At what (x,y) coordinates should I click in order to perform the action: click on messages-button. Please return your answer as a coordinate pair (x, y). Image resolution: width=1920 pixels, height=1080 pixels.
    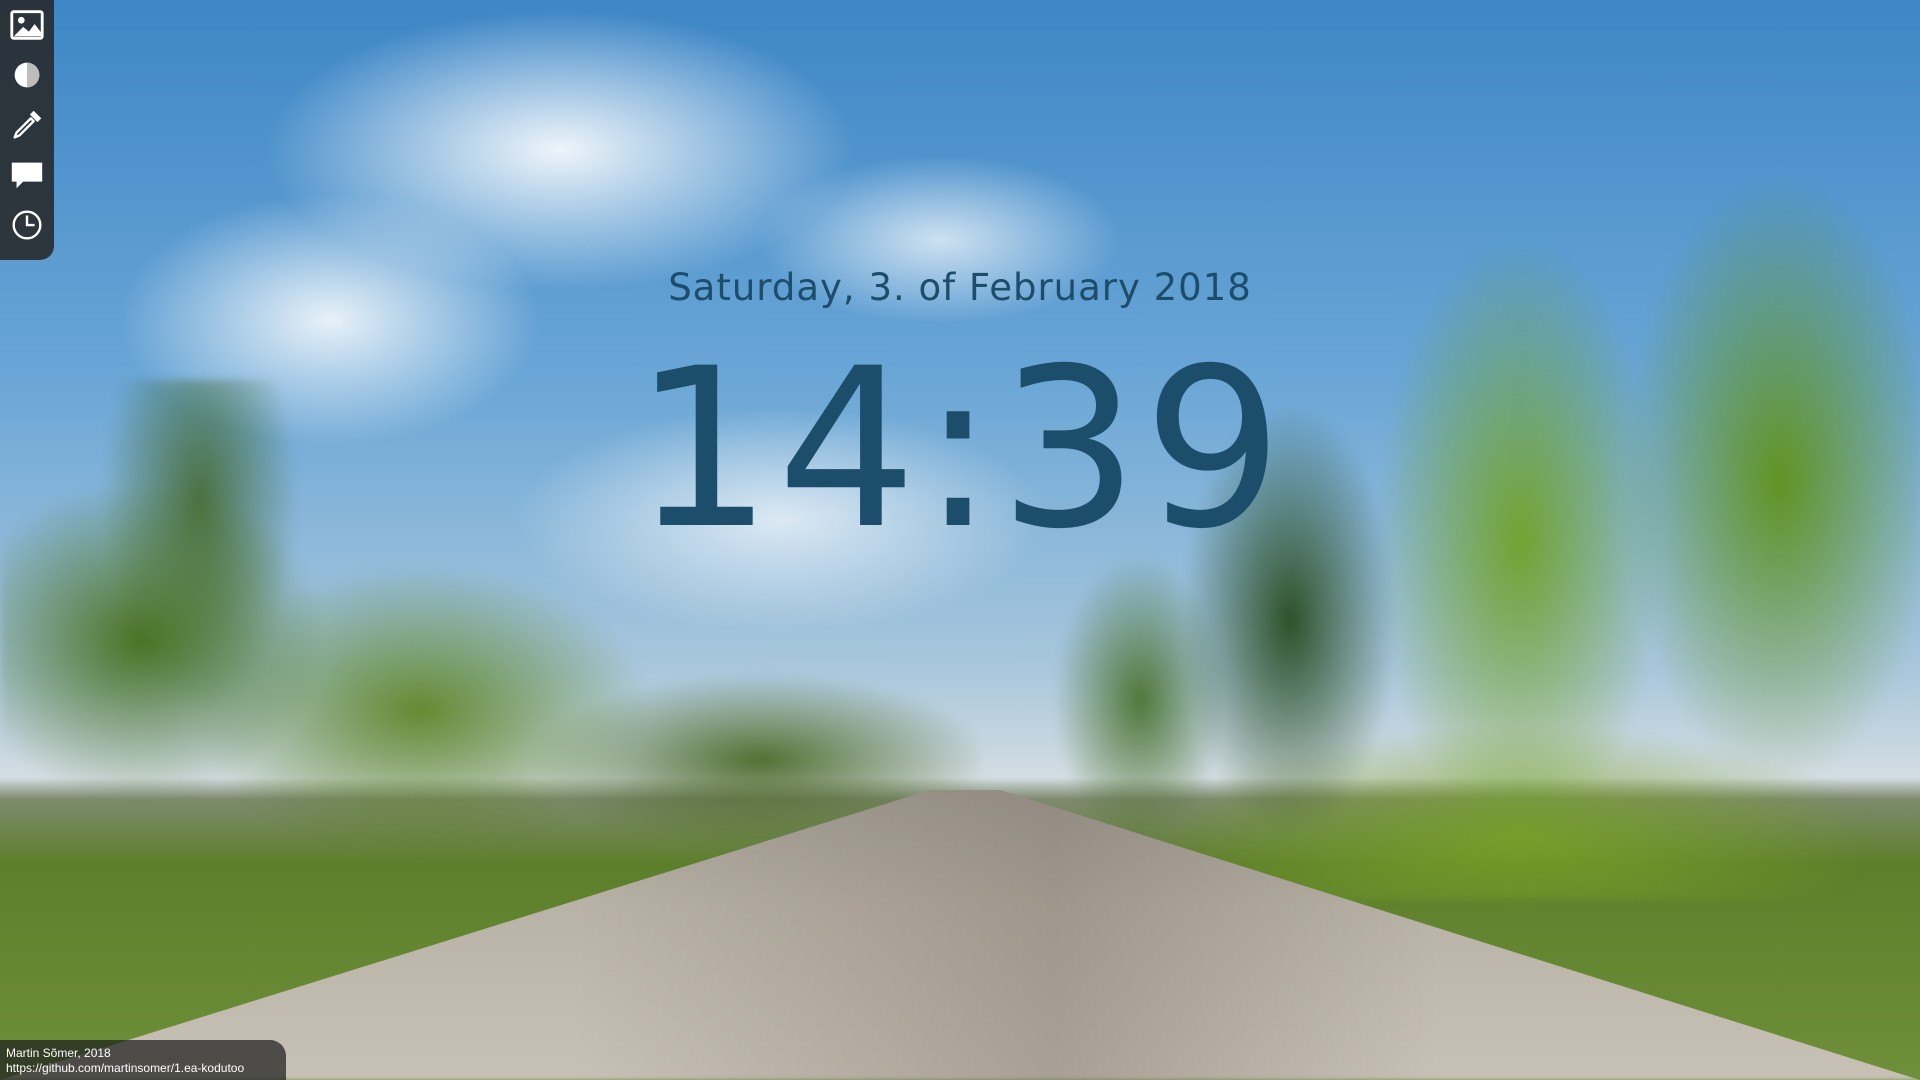
    Looking at the image, I should click on (27, 175).